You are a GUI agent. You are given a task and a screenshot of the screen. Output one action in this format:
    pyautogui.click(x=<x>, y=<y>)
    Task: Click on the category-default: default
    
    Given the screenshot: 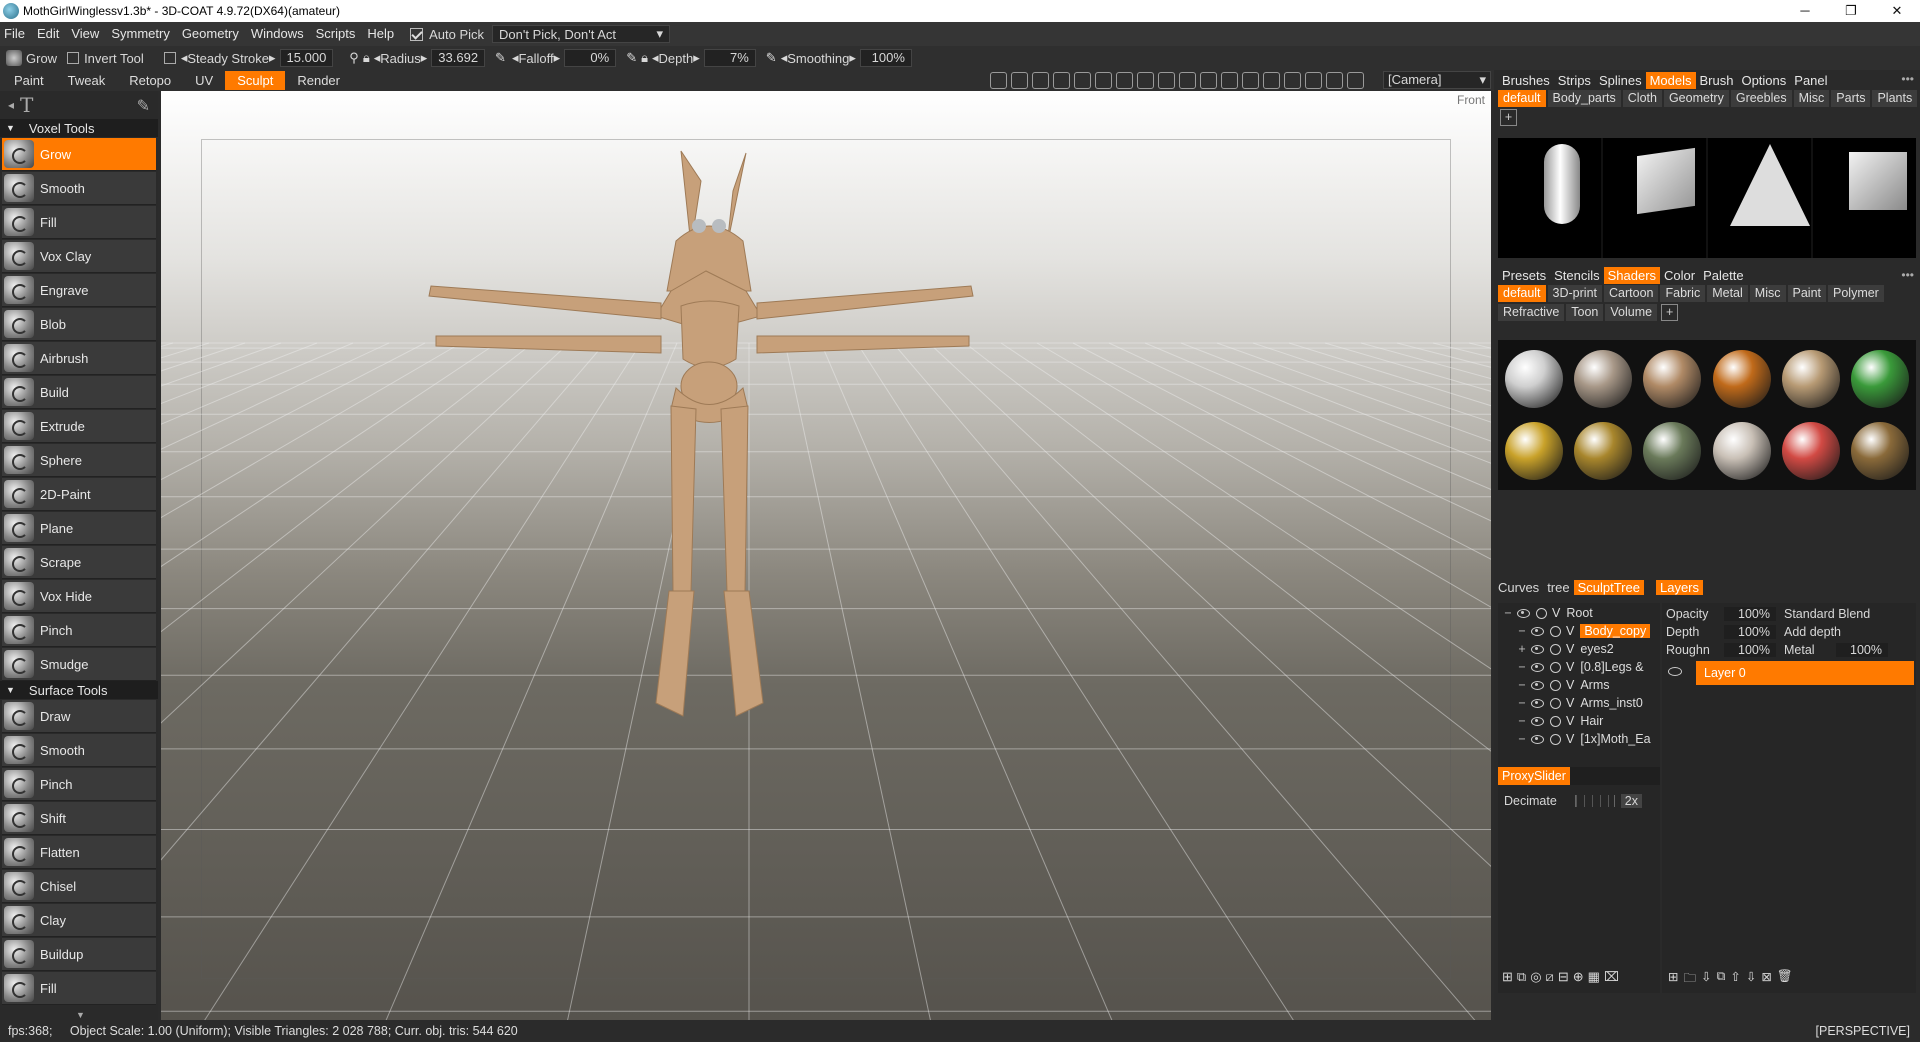 What is the action you would take?
    pyautogui.click(x=1522, y=293)
    